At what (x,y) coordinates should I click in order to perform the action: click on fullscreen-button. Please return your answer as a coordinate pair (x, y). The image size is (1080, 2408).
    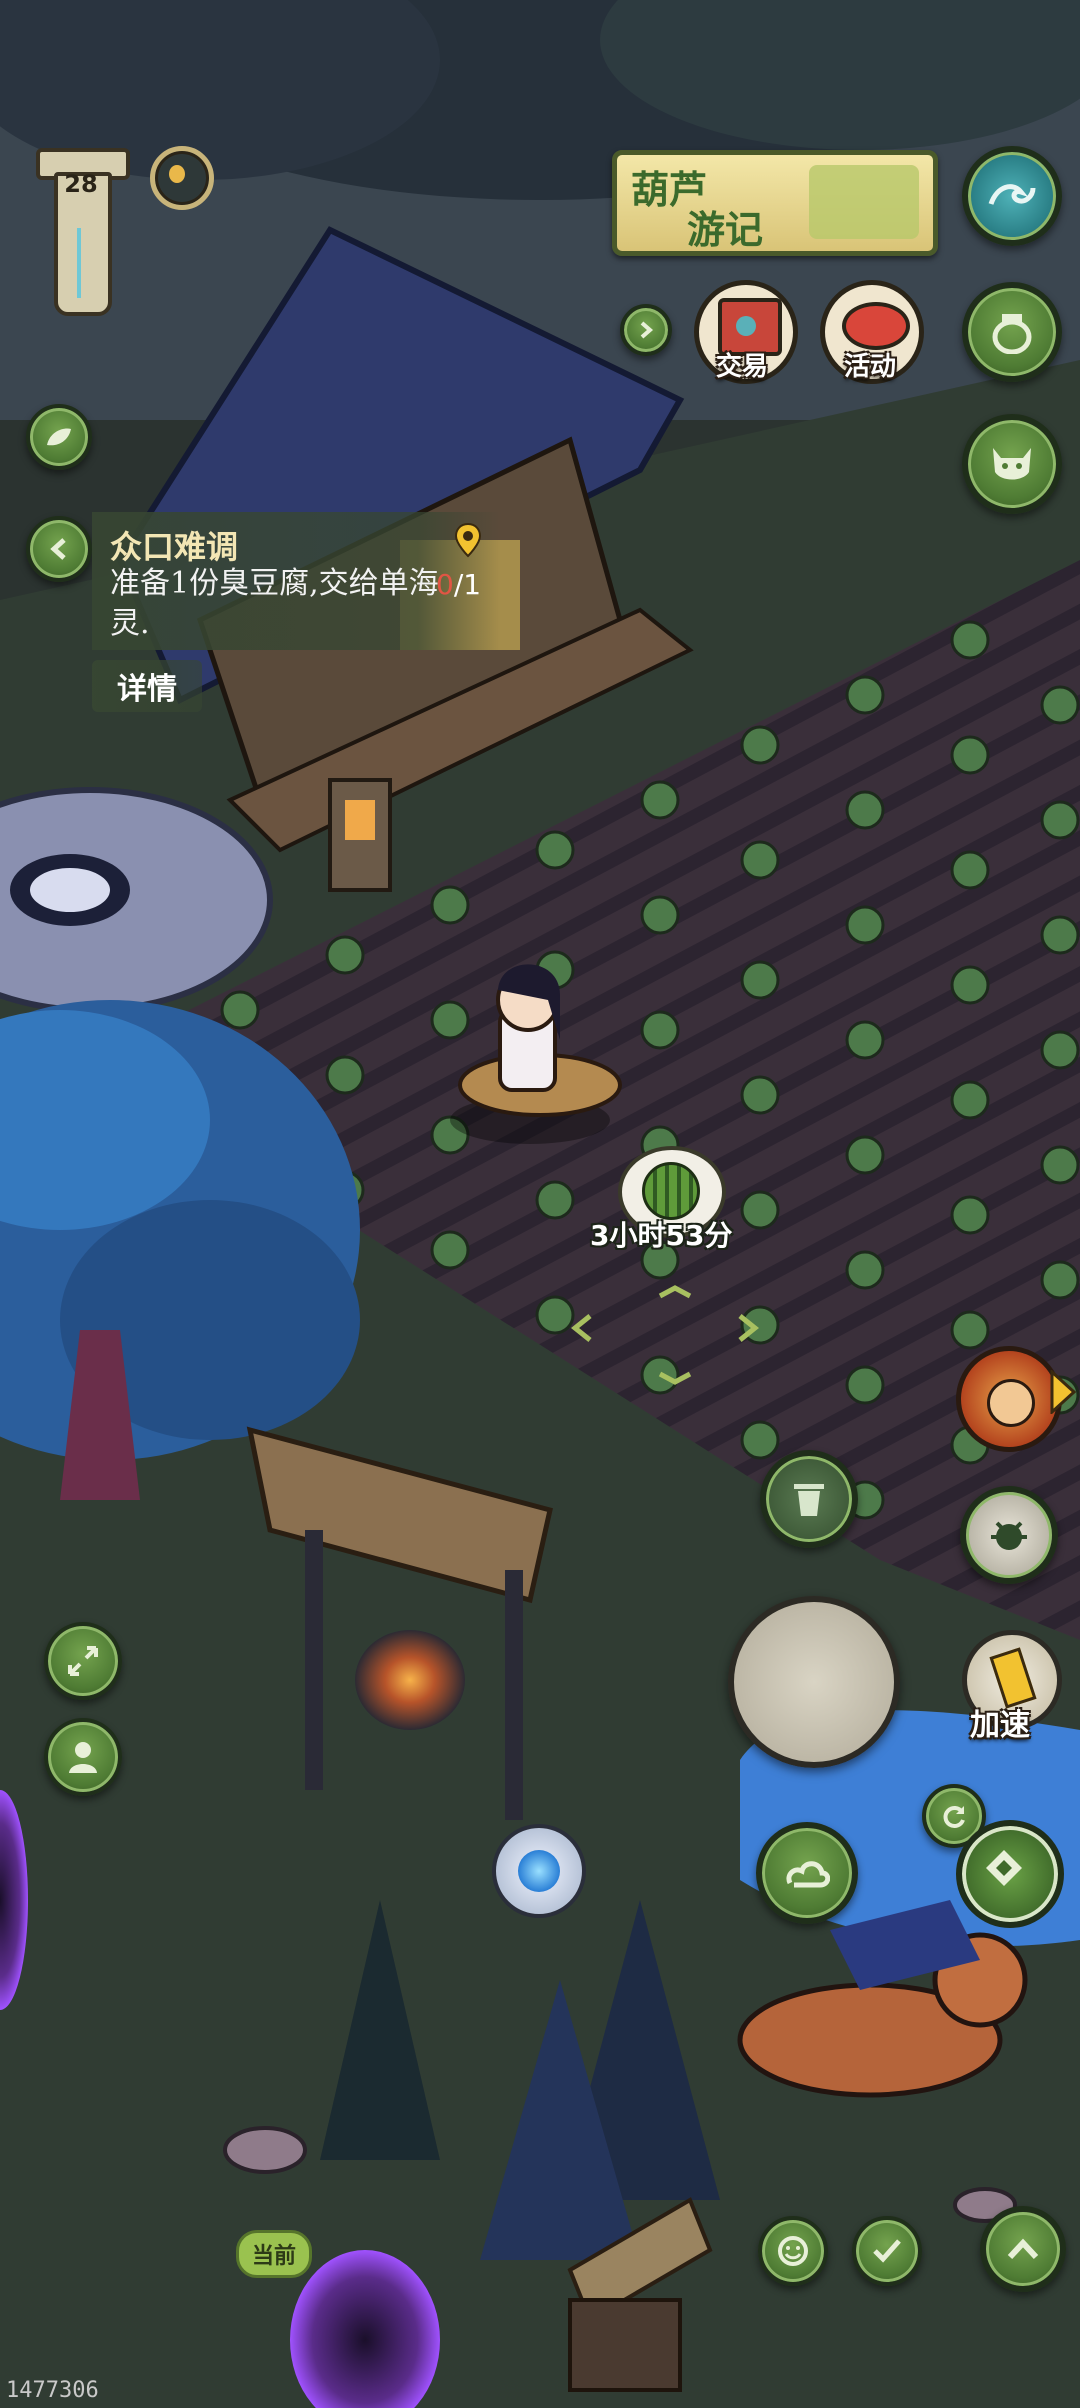
    Looking at the image, I should click on (83, 1661).